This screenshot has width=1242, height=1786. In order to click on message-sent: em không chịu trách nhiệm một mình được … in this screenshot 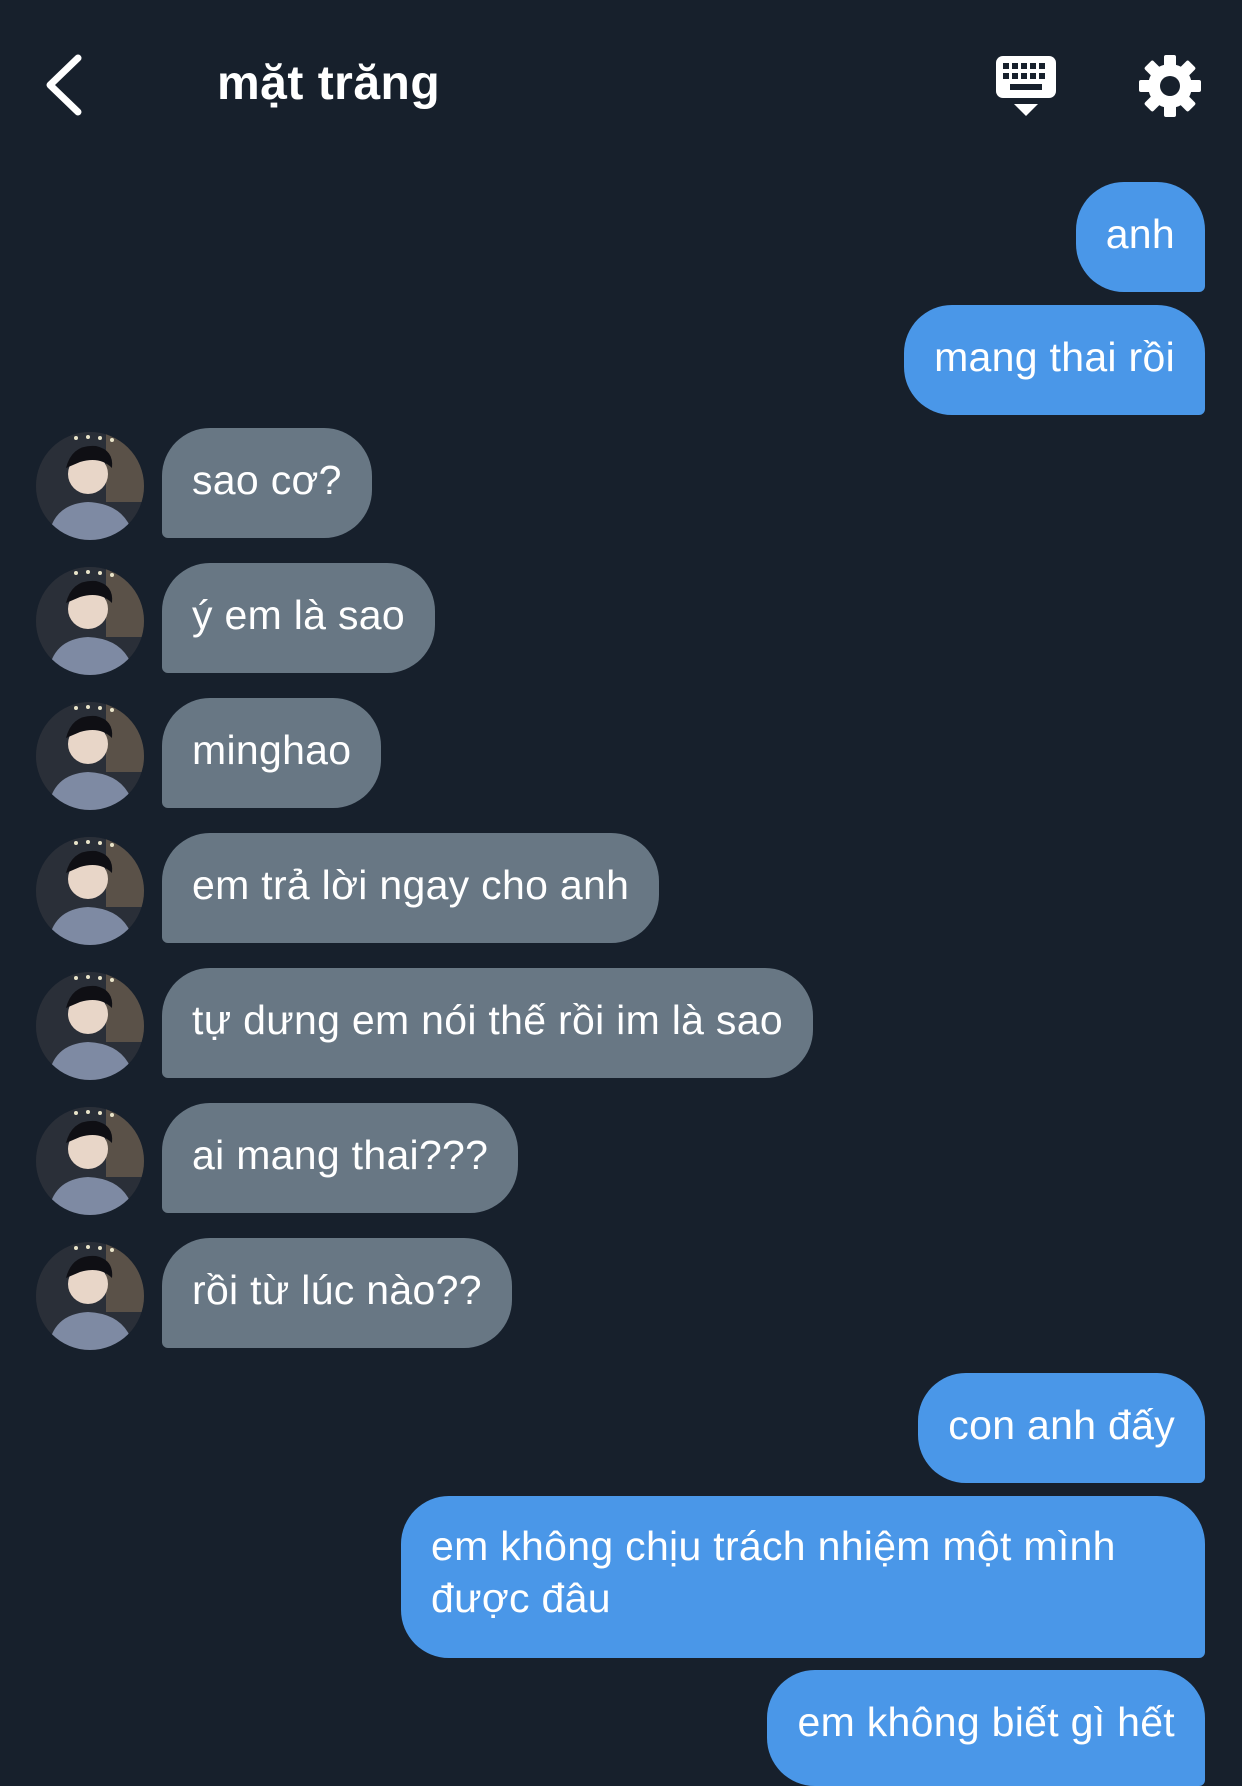, I will do `click(803, 1577)`.